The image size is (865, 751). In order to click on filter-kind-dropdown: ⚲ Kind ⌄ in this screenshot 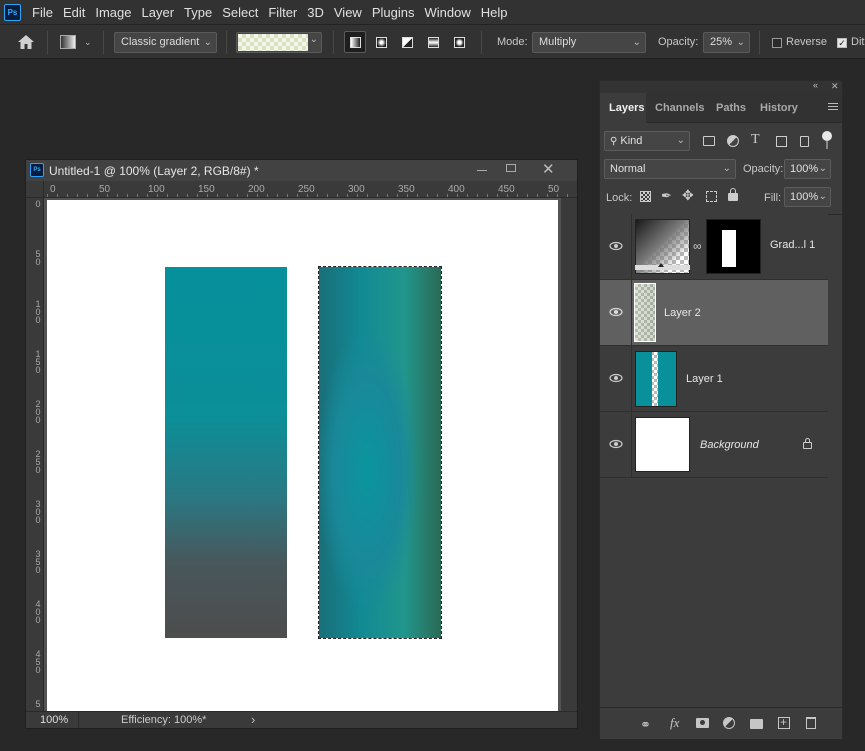, I will do `click(647, 141)`.